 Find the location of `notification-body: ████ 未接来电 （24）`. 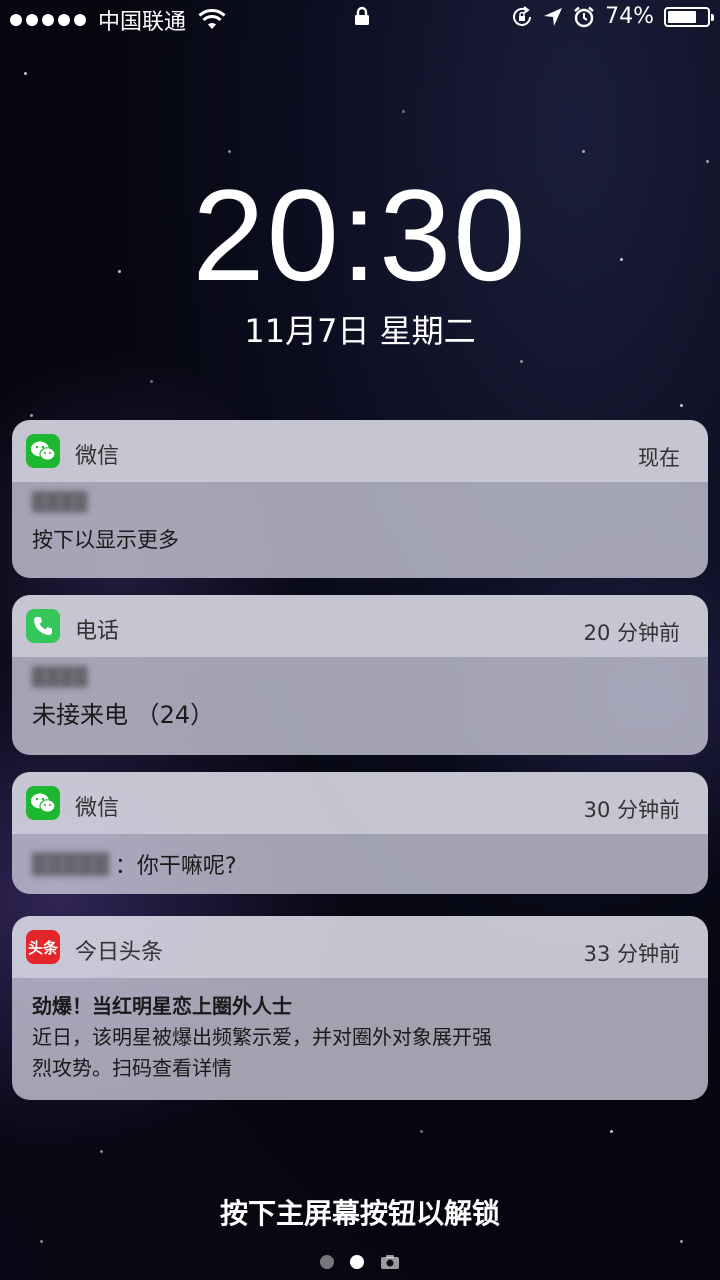

notification-body: ████ 未接来电 （24） is located at coordinates (360, 693).